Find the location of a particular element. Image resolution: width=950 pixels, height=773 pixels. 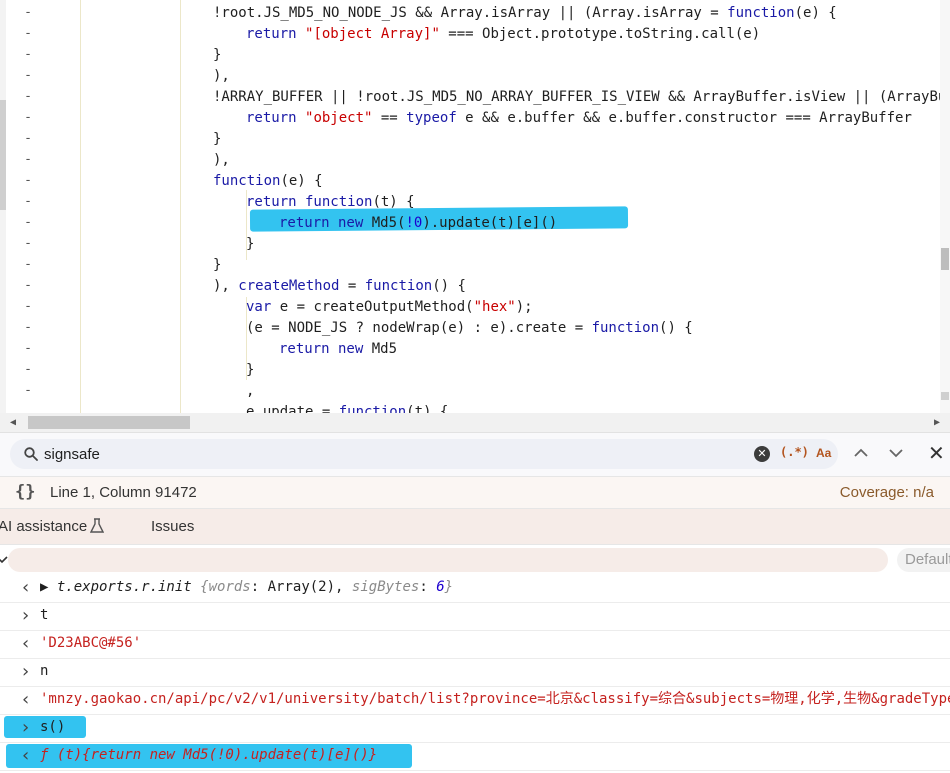

match-case-toggle-button: Aa is located at coordinates (823, 453).